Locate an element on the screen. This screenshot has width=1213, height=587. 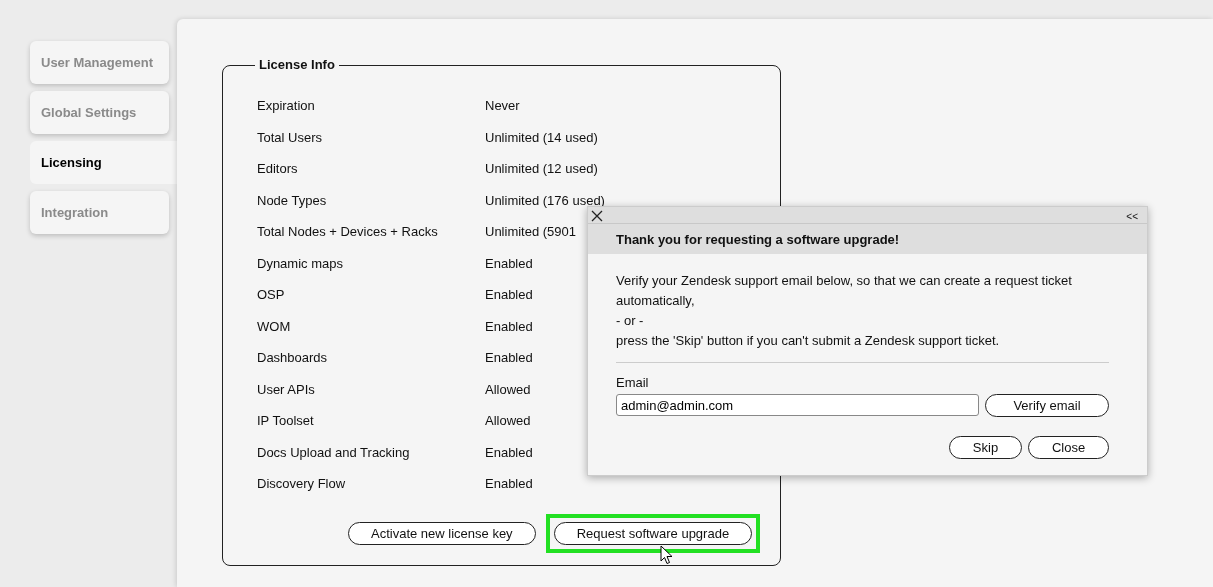
email-field: admin@admin.com is located at coordinates (797, 405).